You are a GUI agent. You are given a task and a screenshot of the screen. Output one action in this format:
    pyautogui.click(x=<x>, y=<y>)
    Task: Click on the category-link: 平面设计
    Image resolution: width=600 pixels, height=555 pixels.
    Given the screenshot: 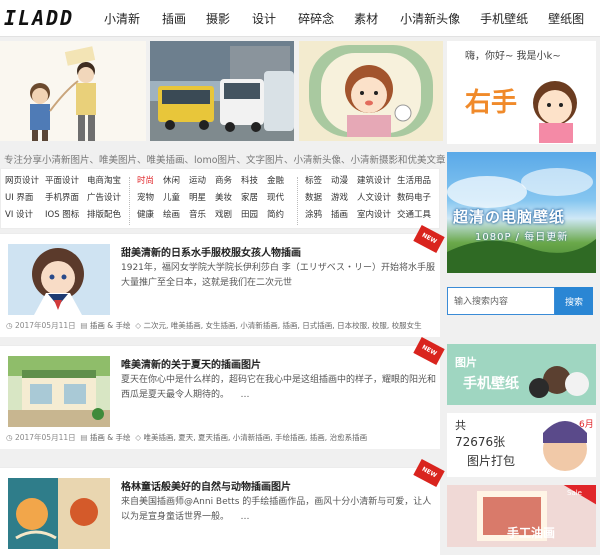 What is the action you would take?
    pyautogui.click(x=66, y=181)
    